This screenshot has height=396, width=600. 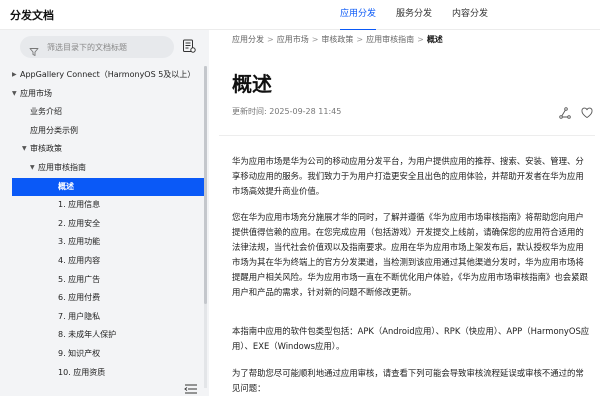 What do you see at coordinates (36, 93) in the screenshot?
I see `sidebar-item-label: 应用市场` at bounding box center [36, 93].